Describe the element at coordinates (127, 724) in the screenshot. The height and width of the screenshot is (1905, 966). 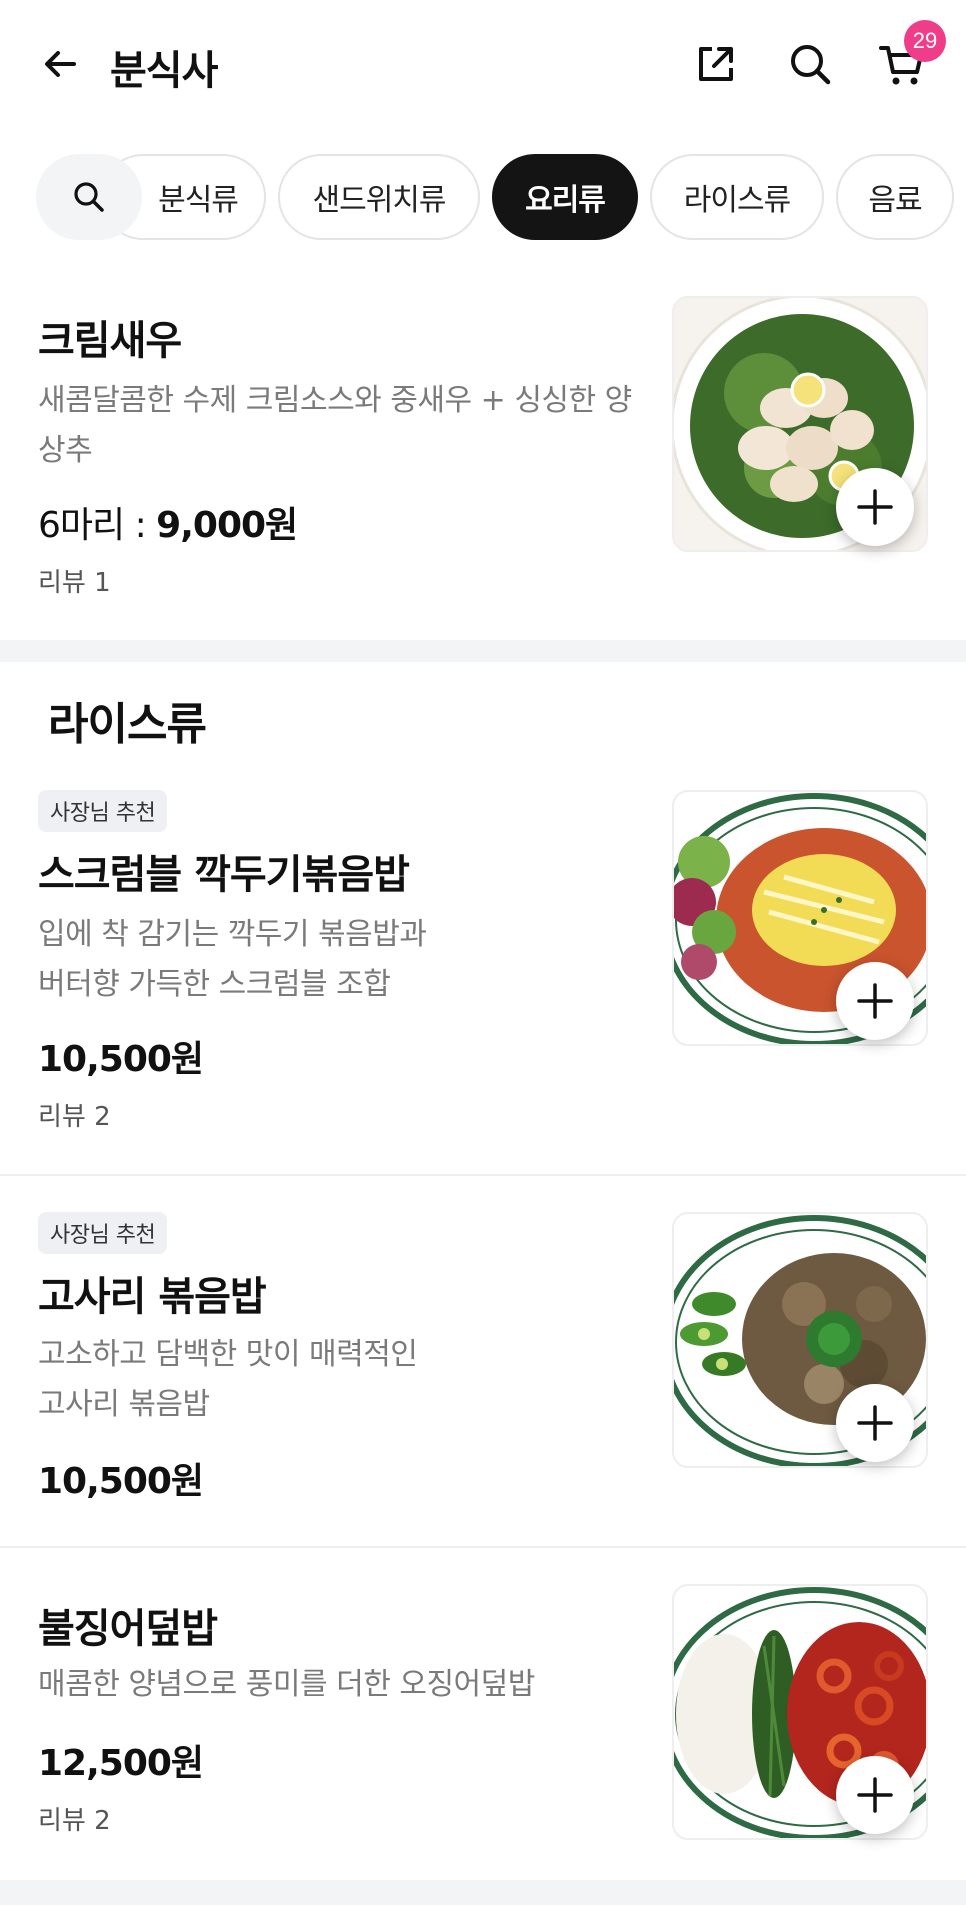
I see `section-title-rice: 라이스류` at that location.